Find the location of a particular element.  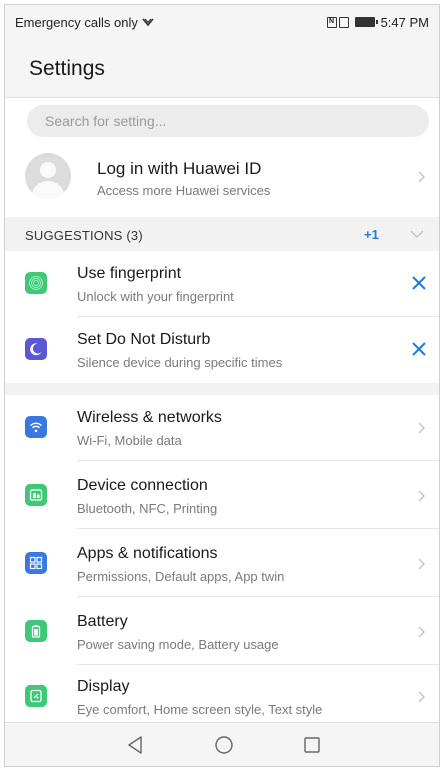

page-title: Settings is located at coordinates (67, 68).